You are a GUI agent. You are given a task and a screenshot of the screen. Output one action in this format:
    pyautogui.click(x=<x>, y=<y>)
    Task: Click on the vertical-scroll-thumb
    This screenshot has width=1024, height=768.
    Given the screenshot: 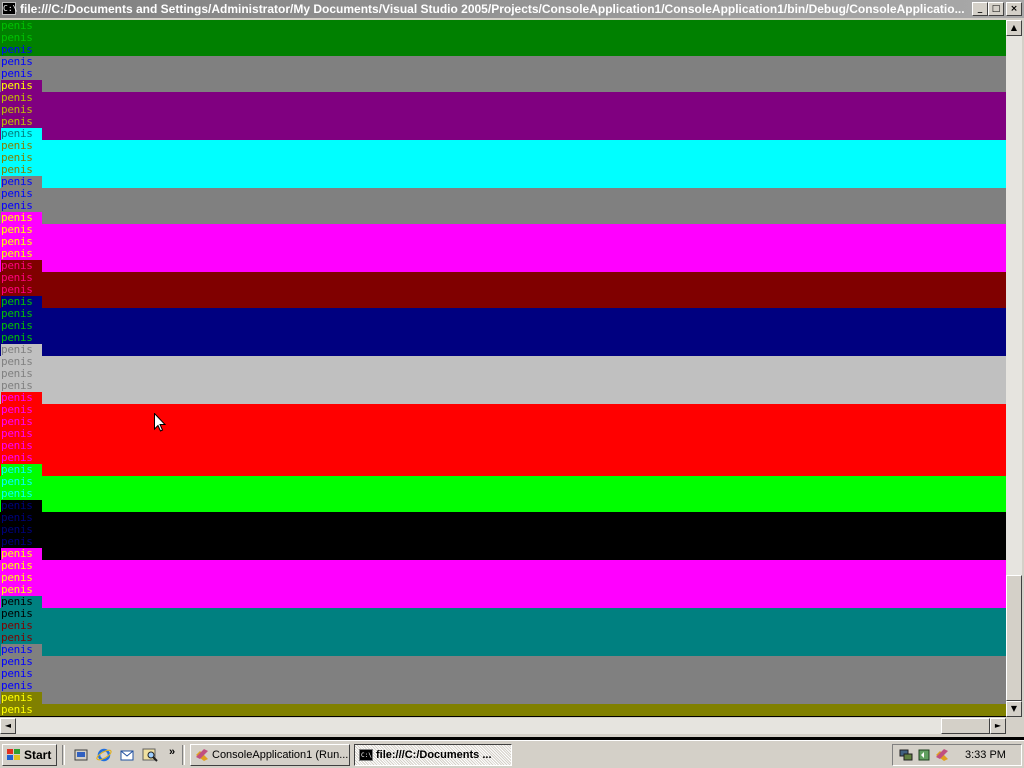 What is the action you would take?
    pyautogui.click(x=1014, y=638)
    